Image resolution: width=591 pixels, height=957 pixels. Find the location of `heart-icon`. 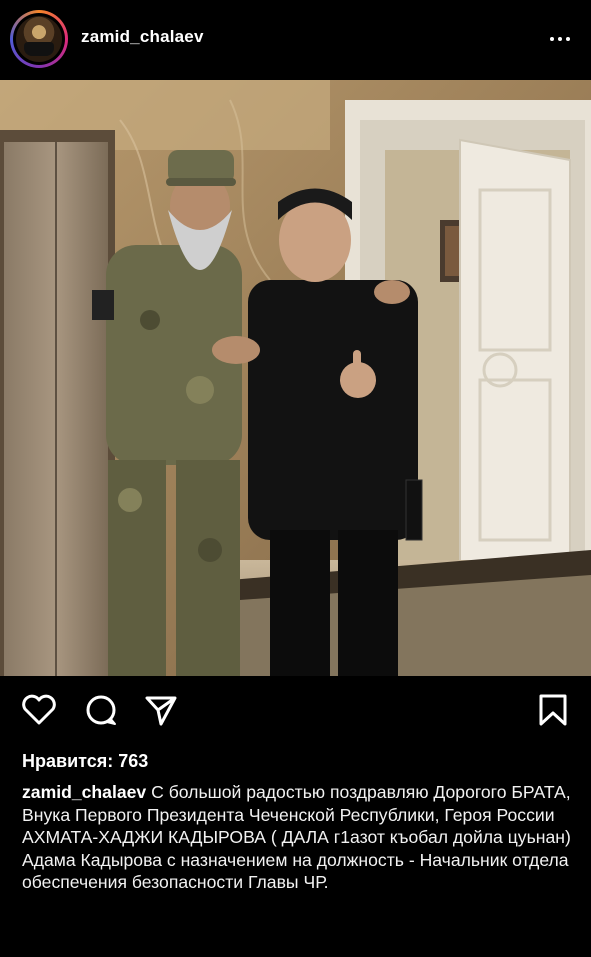

heart-icon is located at coordinates (39, 710).